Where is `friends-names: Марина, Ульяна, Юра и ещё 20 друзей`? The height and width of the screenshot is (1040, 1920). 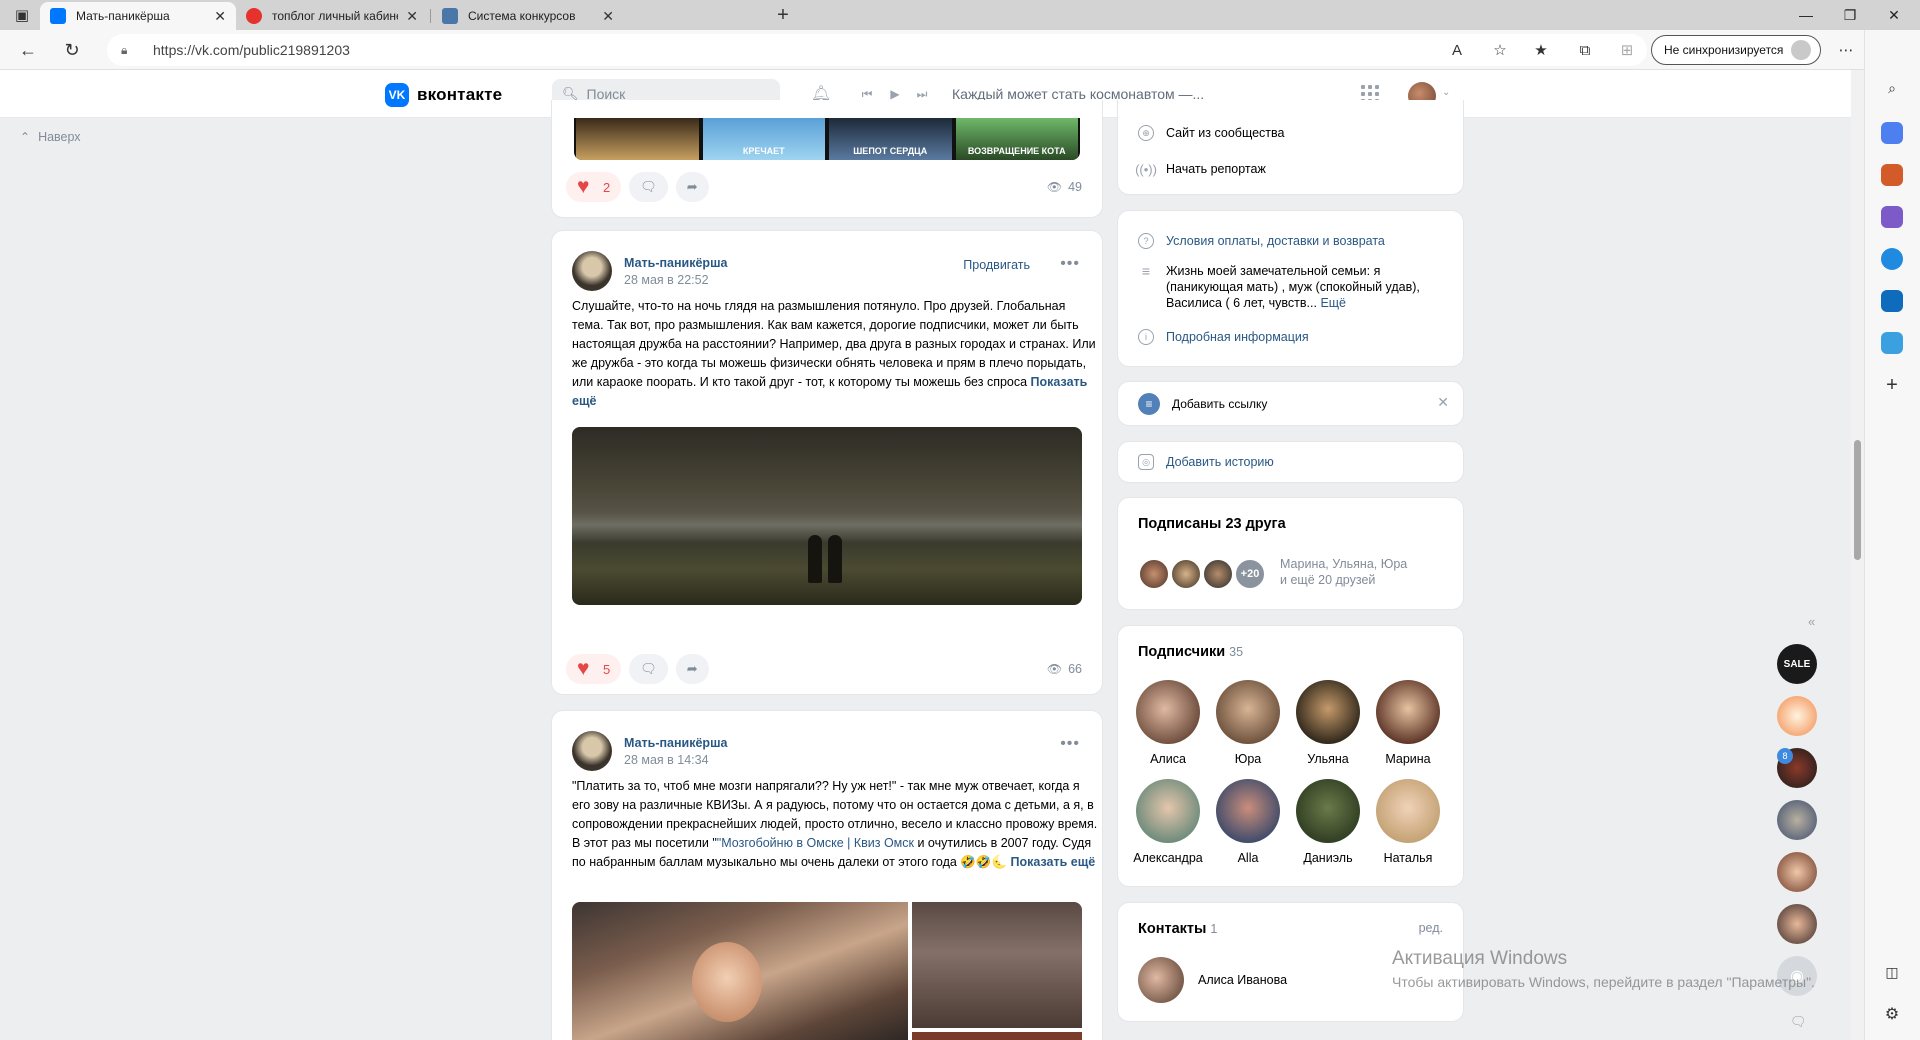
friends-names: Марина, Ульяна, Юра и ещё 20 друзей is located at coordinates (1343, 572).